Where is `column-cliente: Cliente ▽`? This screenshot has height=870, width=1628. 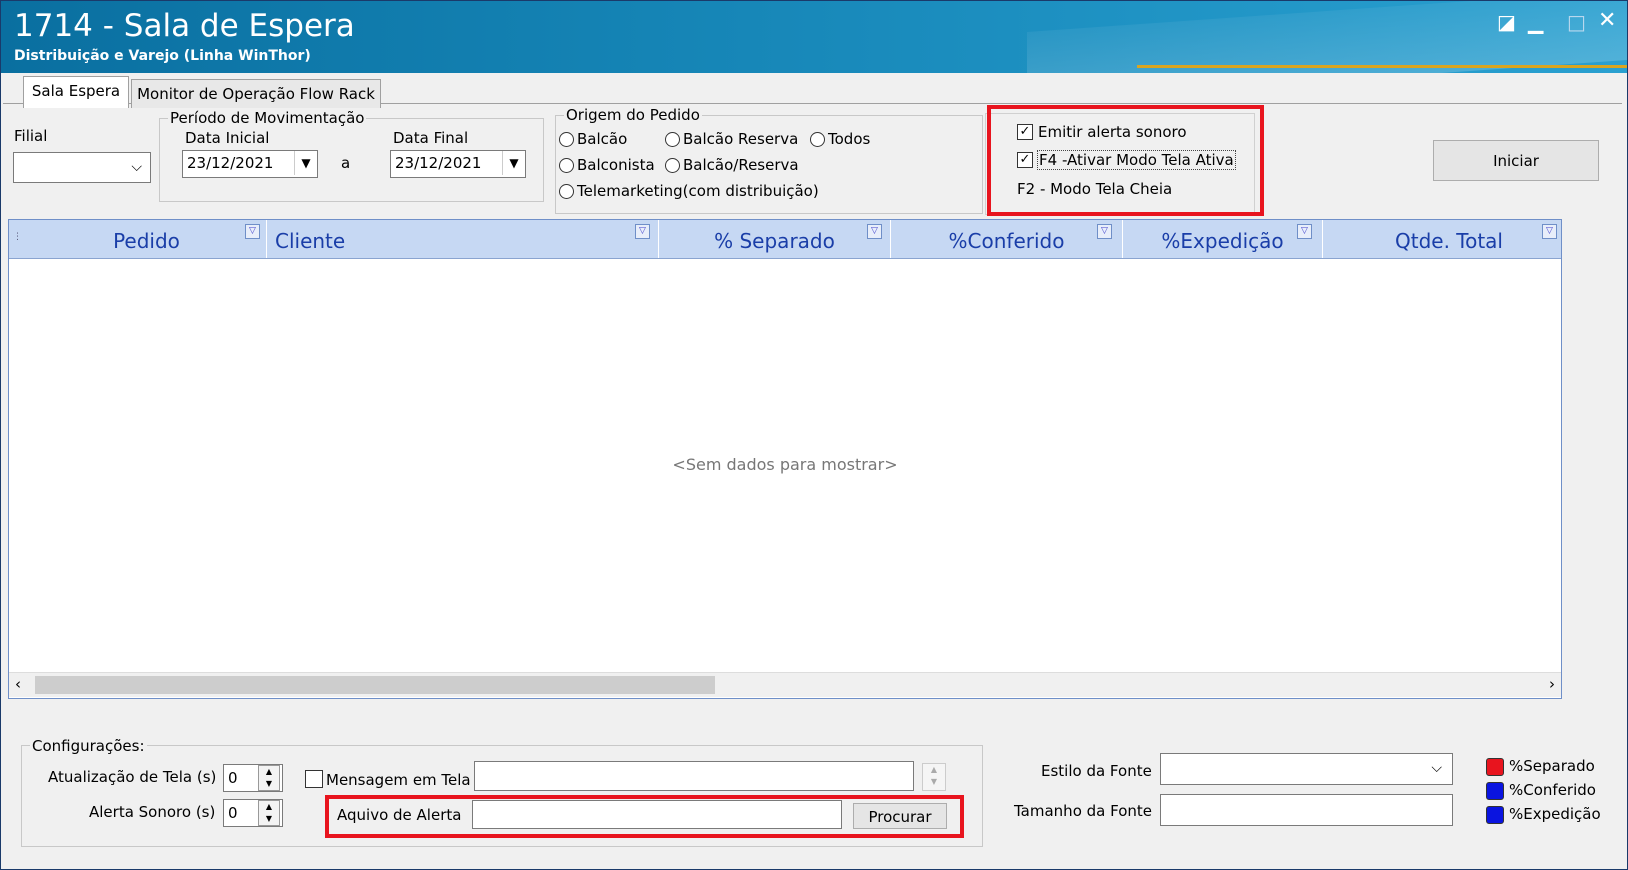
column-cliente: Cliente ▽ is located at coordinates (463, 239).